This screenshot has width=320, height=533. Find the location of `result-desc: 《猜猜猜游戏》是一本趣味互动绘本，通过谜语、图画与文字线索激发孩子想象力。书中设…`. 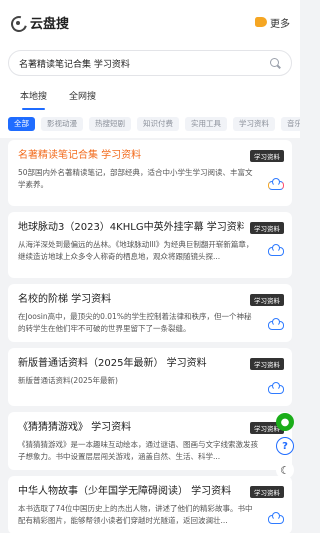

result-desc: 《猜猜猜游戏》是一本趣味互动绘本，通过谜语、图画与文字线索激发孩子想象力。书中设… is located at coordinates (138, 450).